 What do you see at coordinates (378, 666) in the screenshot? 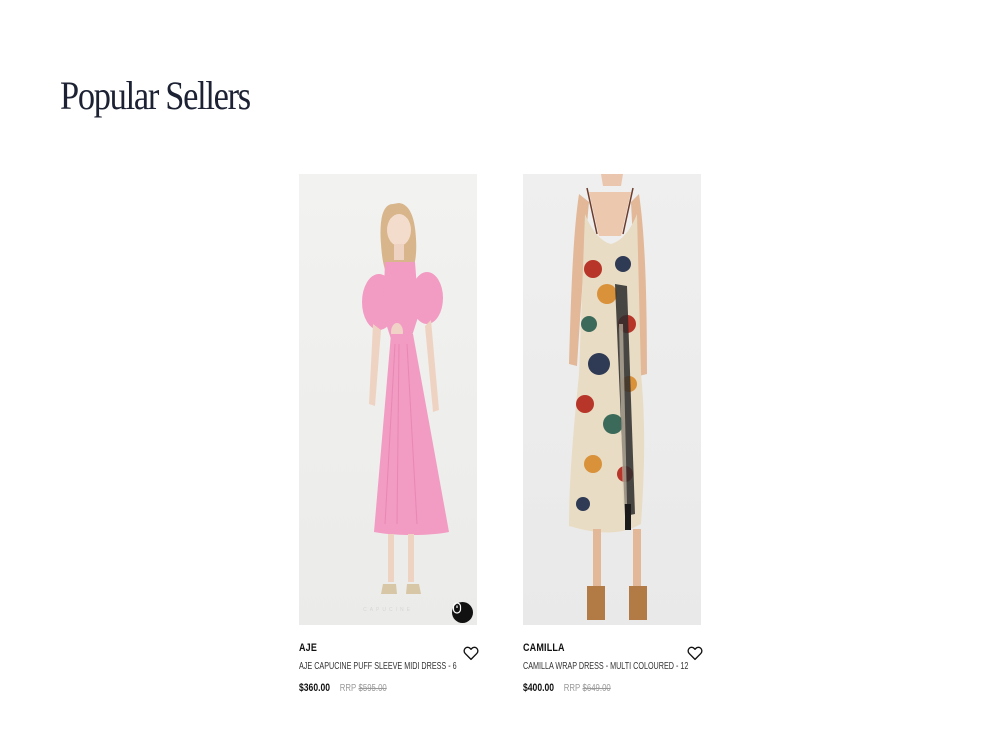
I see `product-name: AJE CAPUCINE PUFF SLEEVE MIDI DRESS - 6` at bounding box center [378, 666].